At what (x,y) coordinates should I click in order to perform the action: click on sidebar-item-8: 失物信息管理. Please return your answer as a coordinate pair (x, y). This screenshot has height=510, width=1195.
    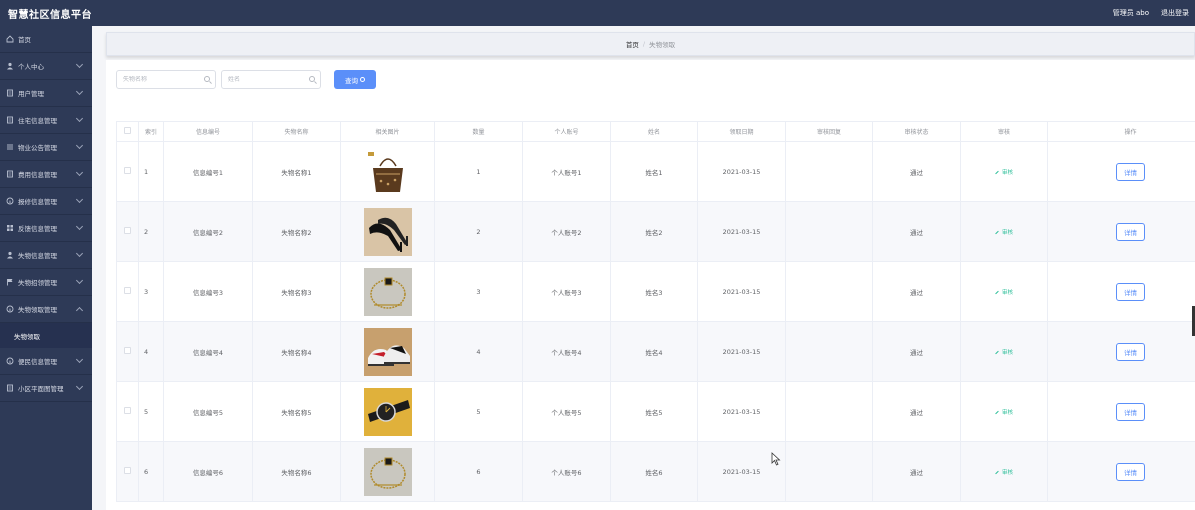
    Looking at the image, I should click on (46, 255).